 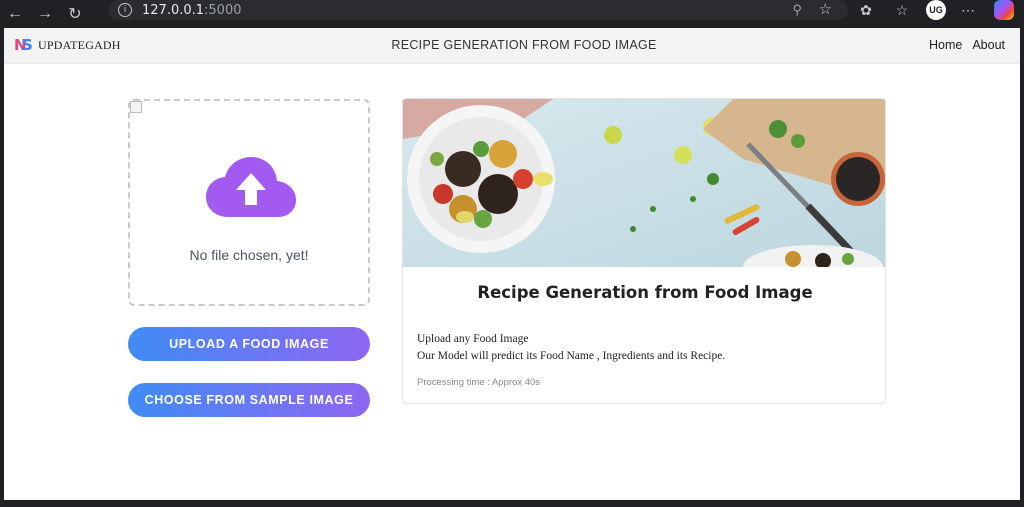 I want to click on url-text: 127.0.0.1:5000, so click(x=192, y=10).